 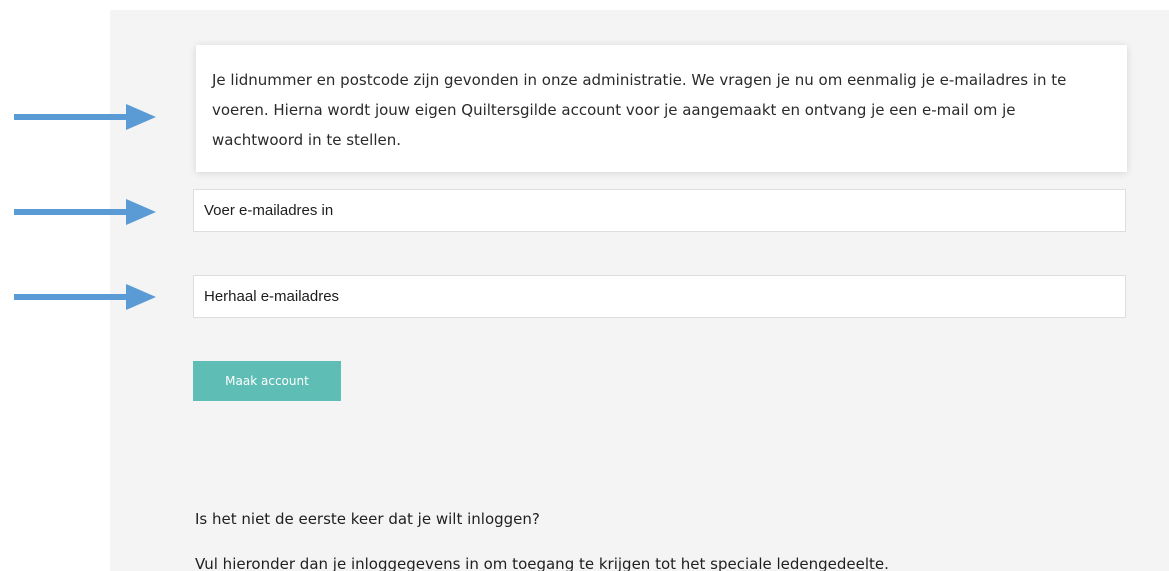 What do you see at coordinates (659, 296) in the screenshot?
I see `email-repeat-field` at bounding box center [659, 296].